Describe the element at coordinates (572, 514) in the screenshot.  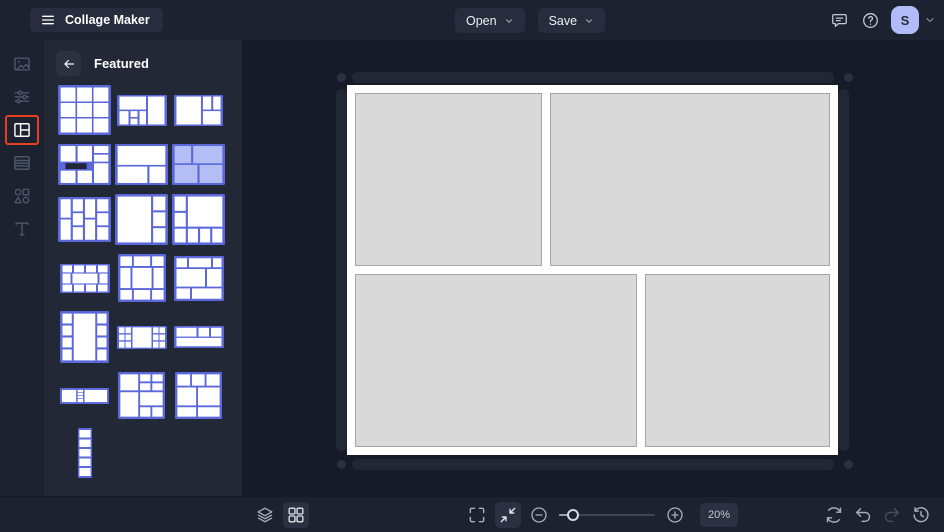
I see `zoom-slider-knob` at that location.